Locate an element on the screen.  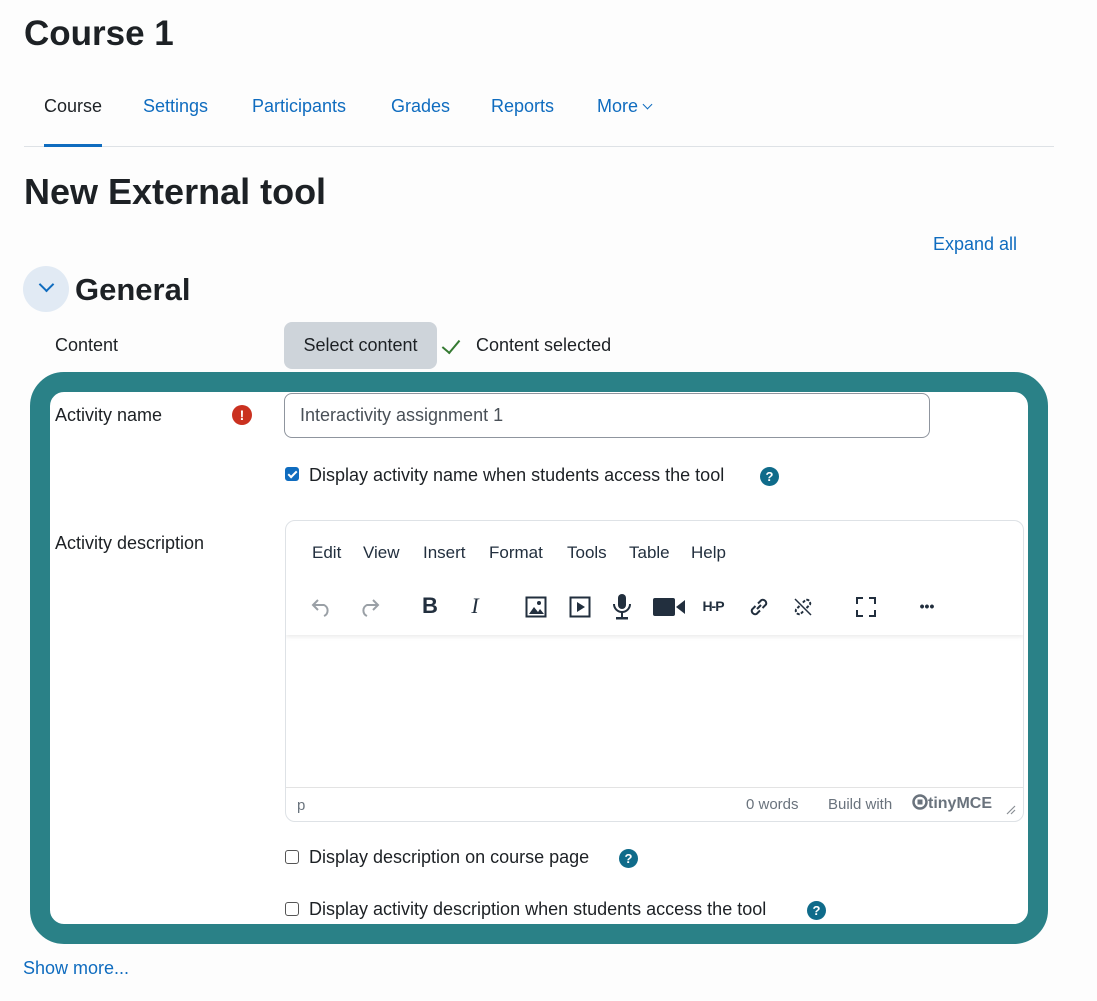
editor-menu-help: Help is located at coordinates (708, 553).